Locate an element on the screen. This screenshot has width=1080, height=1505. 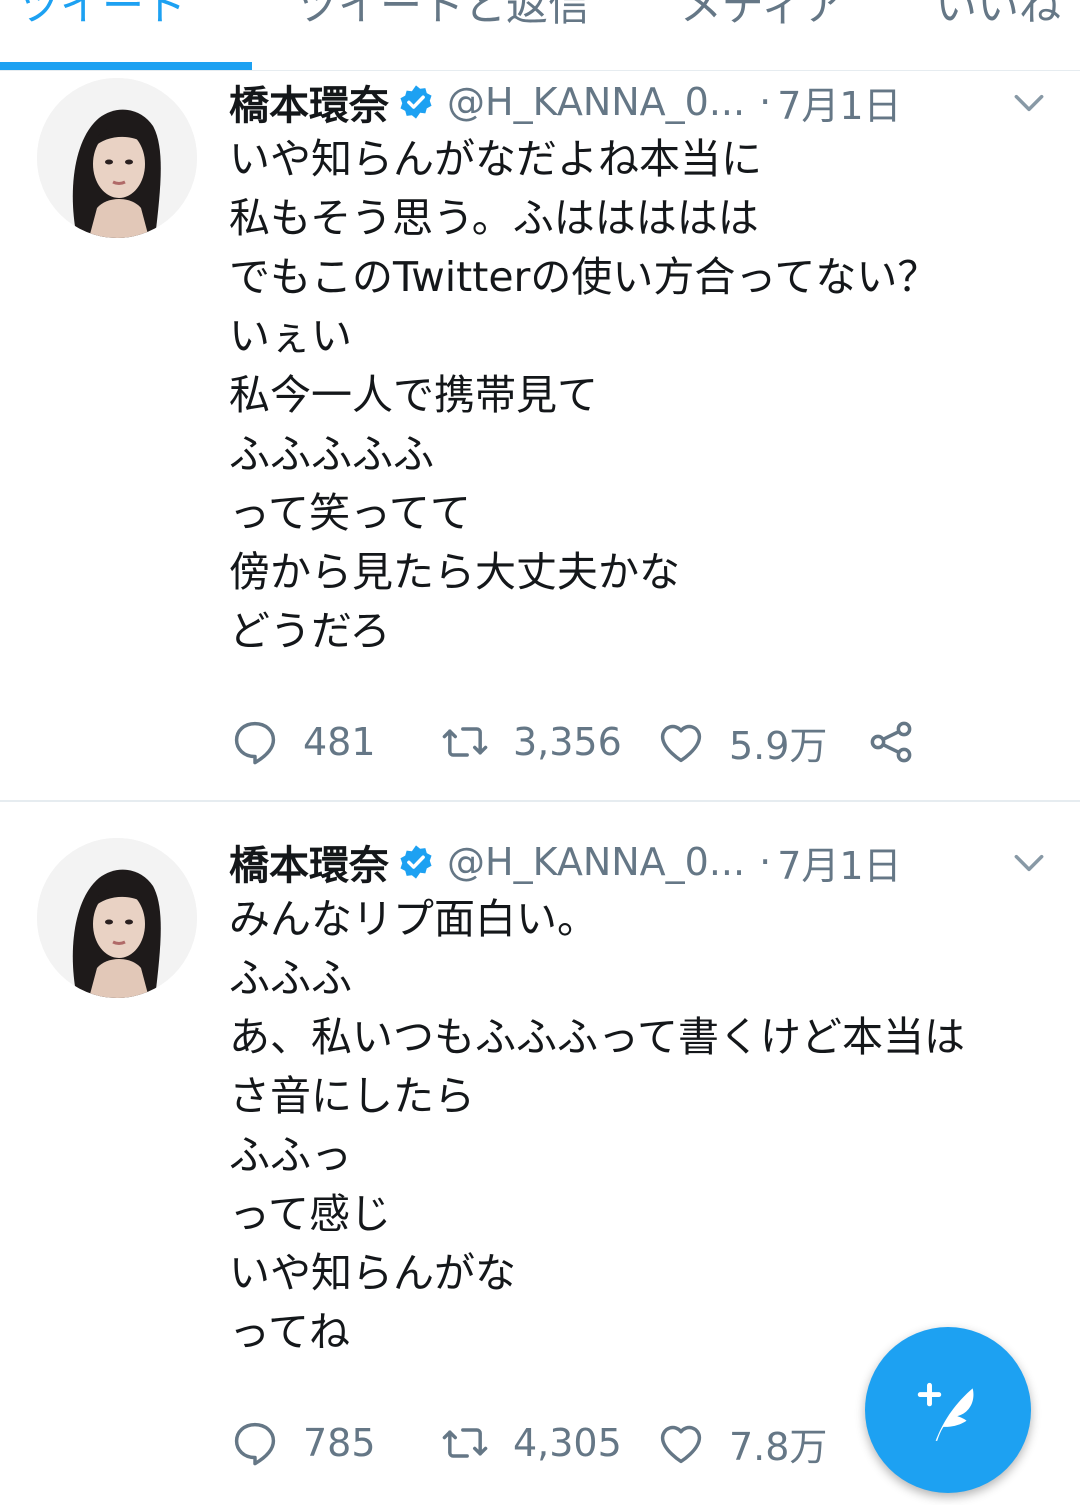
tweet-line: あ、私いつもふふふって書くけど本当は is located at coordinates (597, 1037).